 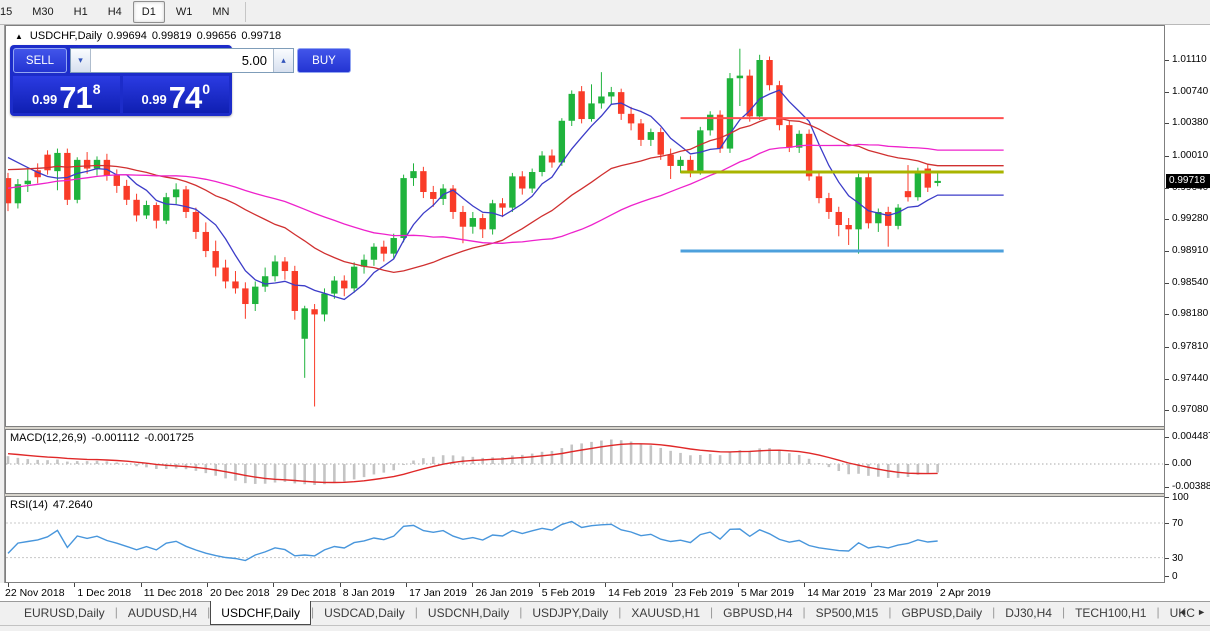 I want to click on rsi-name: RSI(14), so click(x=29, y=505).